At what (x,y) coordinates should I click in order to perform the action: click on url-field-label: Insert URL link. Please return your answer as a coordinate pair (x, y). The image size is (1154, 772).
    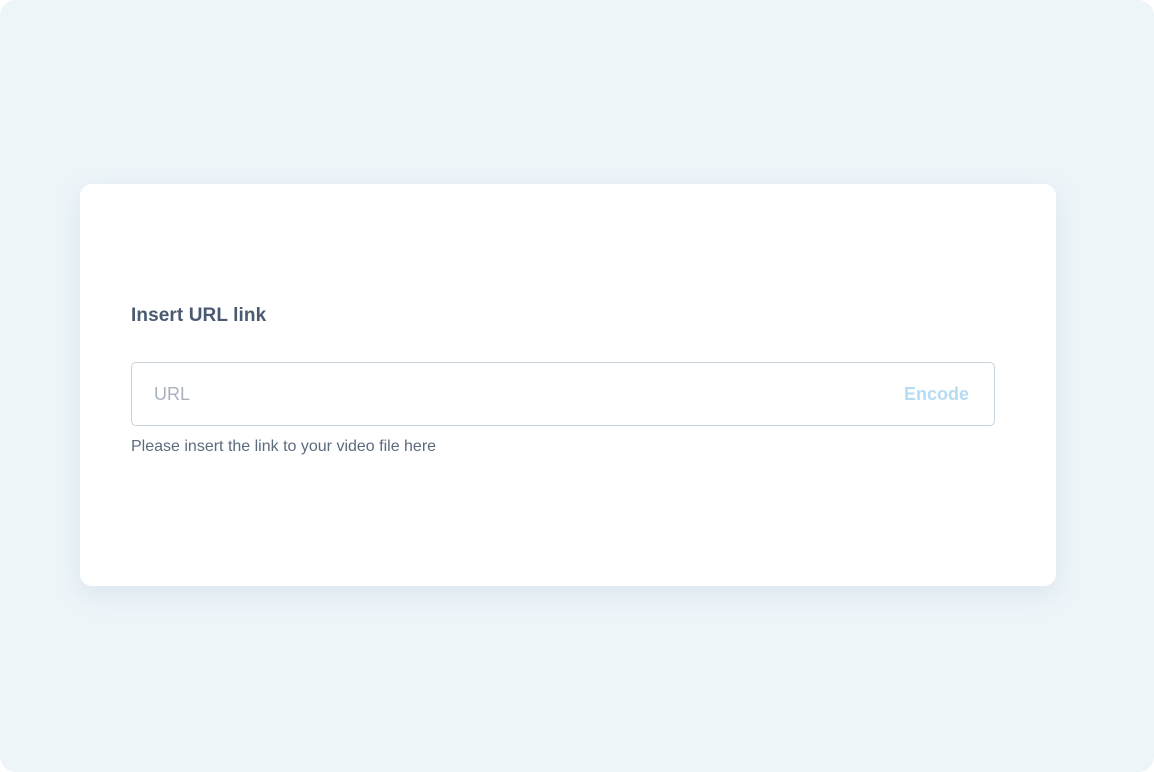
    Looking at the image, I should click on (199, 315).